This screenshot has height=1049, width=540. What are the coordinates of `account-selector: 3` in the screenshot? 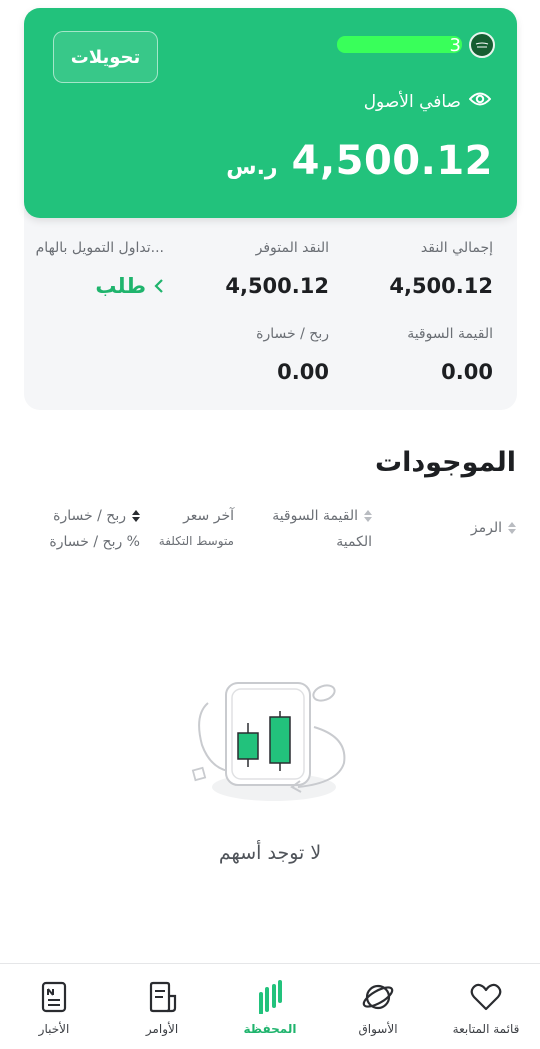 It's located at (472, 45).